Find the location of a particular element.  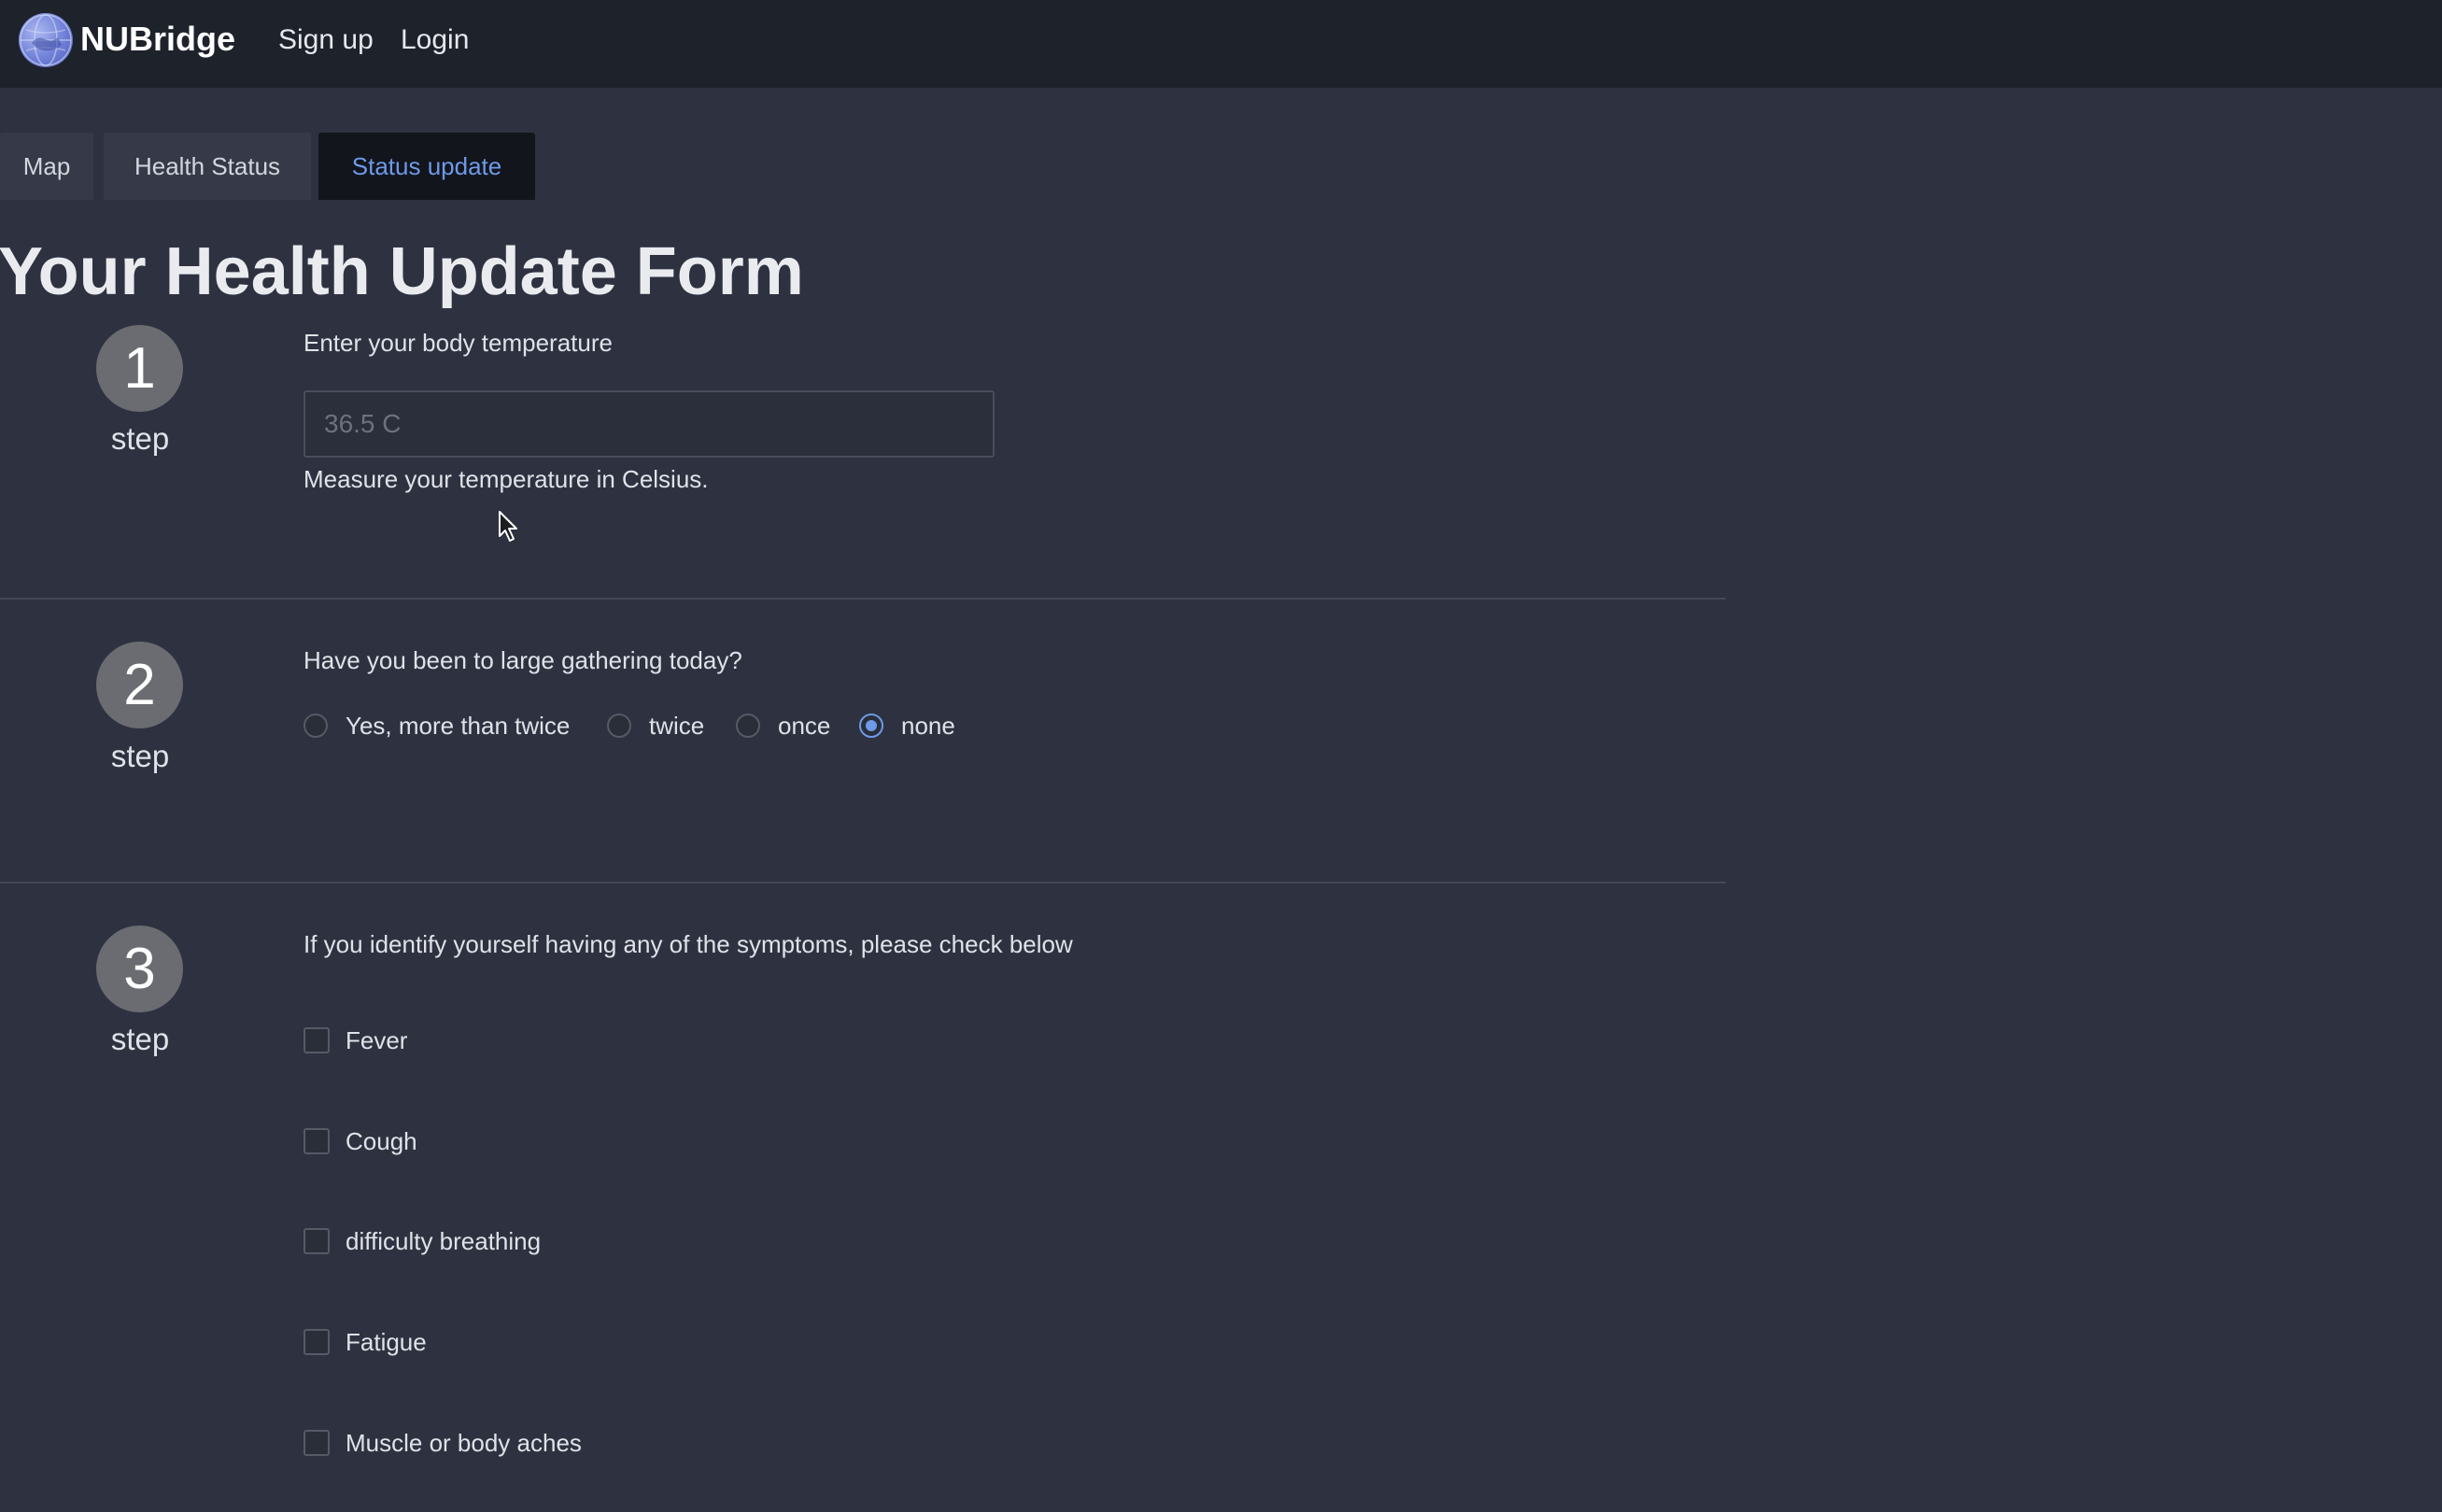

symptom-fatigue: Fatigue is located at coordinates (365, 1342).